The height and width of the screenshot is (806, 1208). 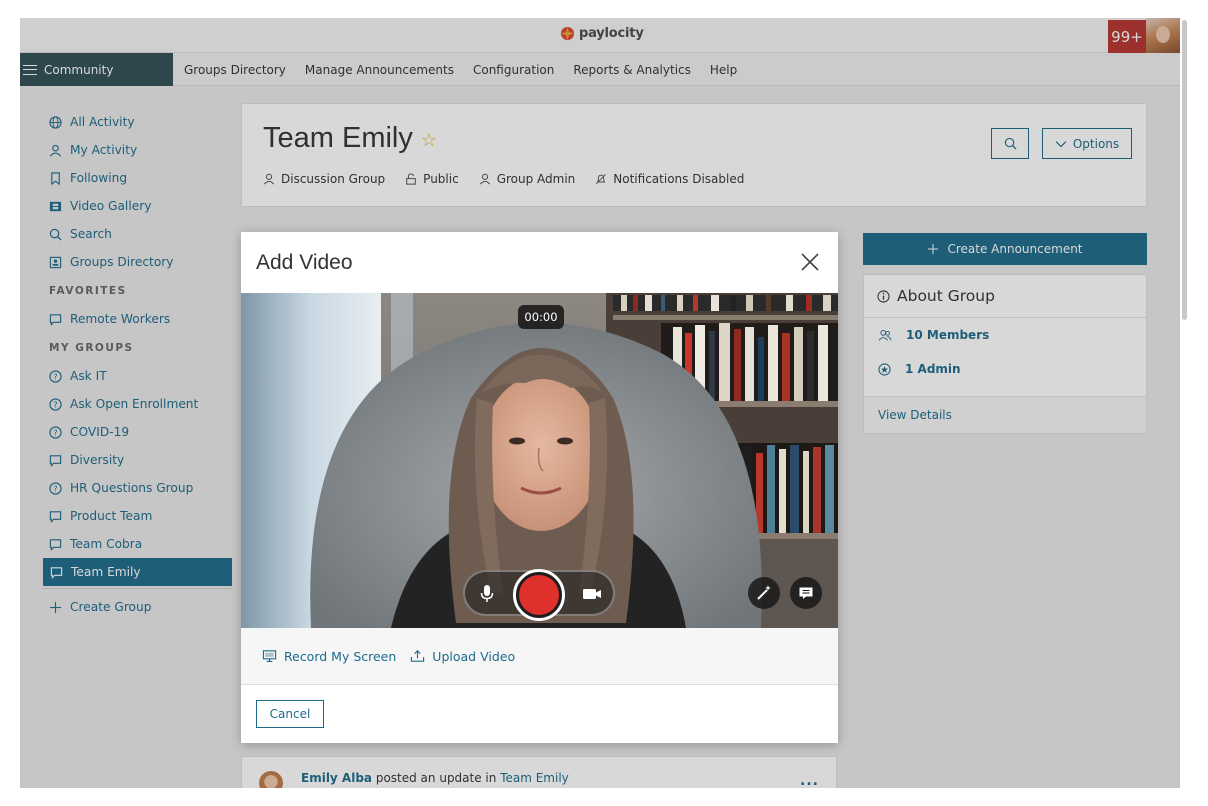 What do you see at coordinates (541, 317) in the screenshot?
I see `recording-timer: 00:00` at bounding box center [541, 317].